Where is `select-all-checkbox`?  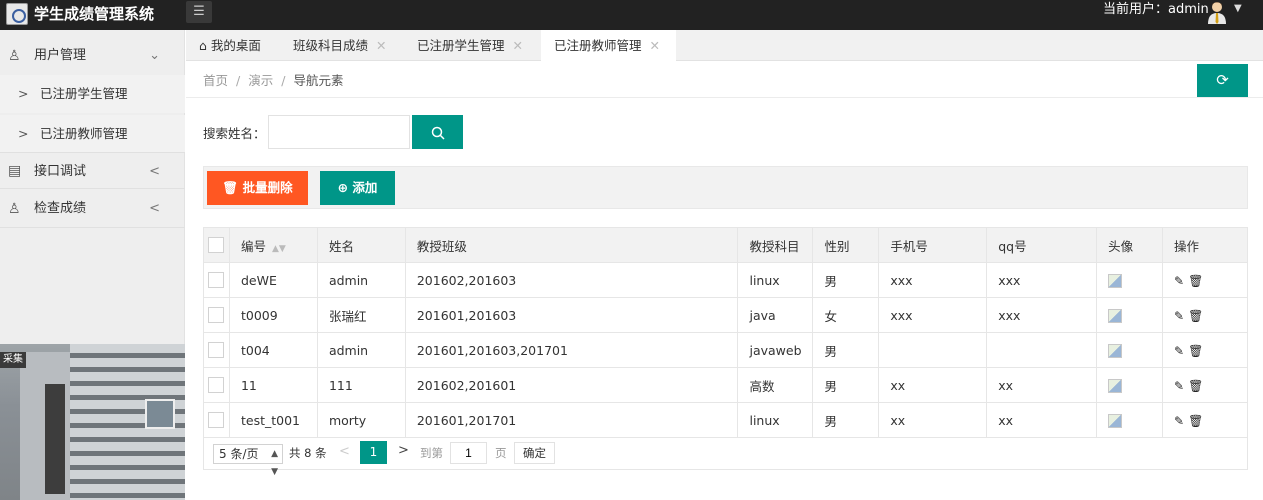 select-all-checkbox is located at coordinates (216, 245).